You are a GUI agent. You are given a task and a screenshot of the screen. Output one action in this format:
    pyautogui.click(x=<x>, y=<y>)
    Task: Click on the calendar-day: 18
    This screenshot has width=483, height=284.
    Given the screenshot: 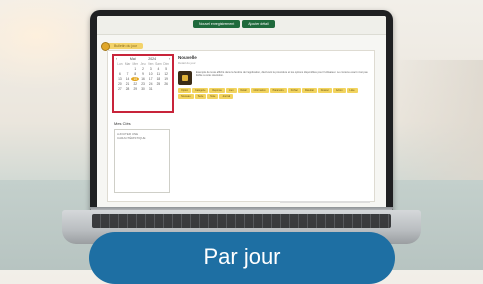 What is the action you would take?
    pyautogui.click(x=159, y=79)
    